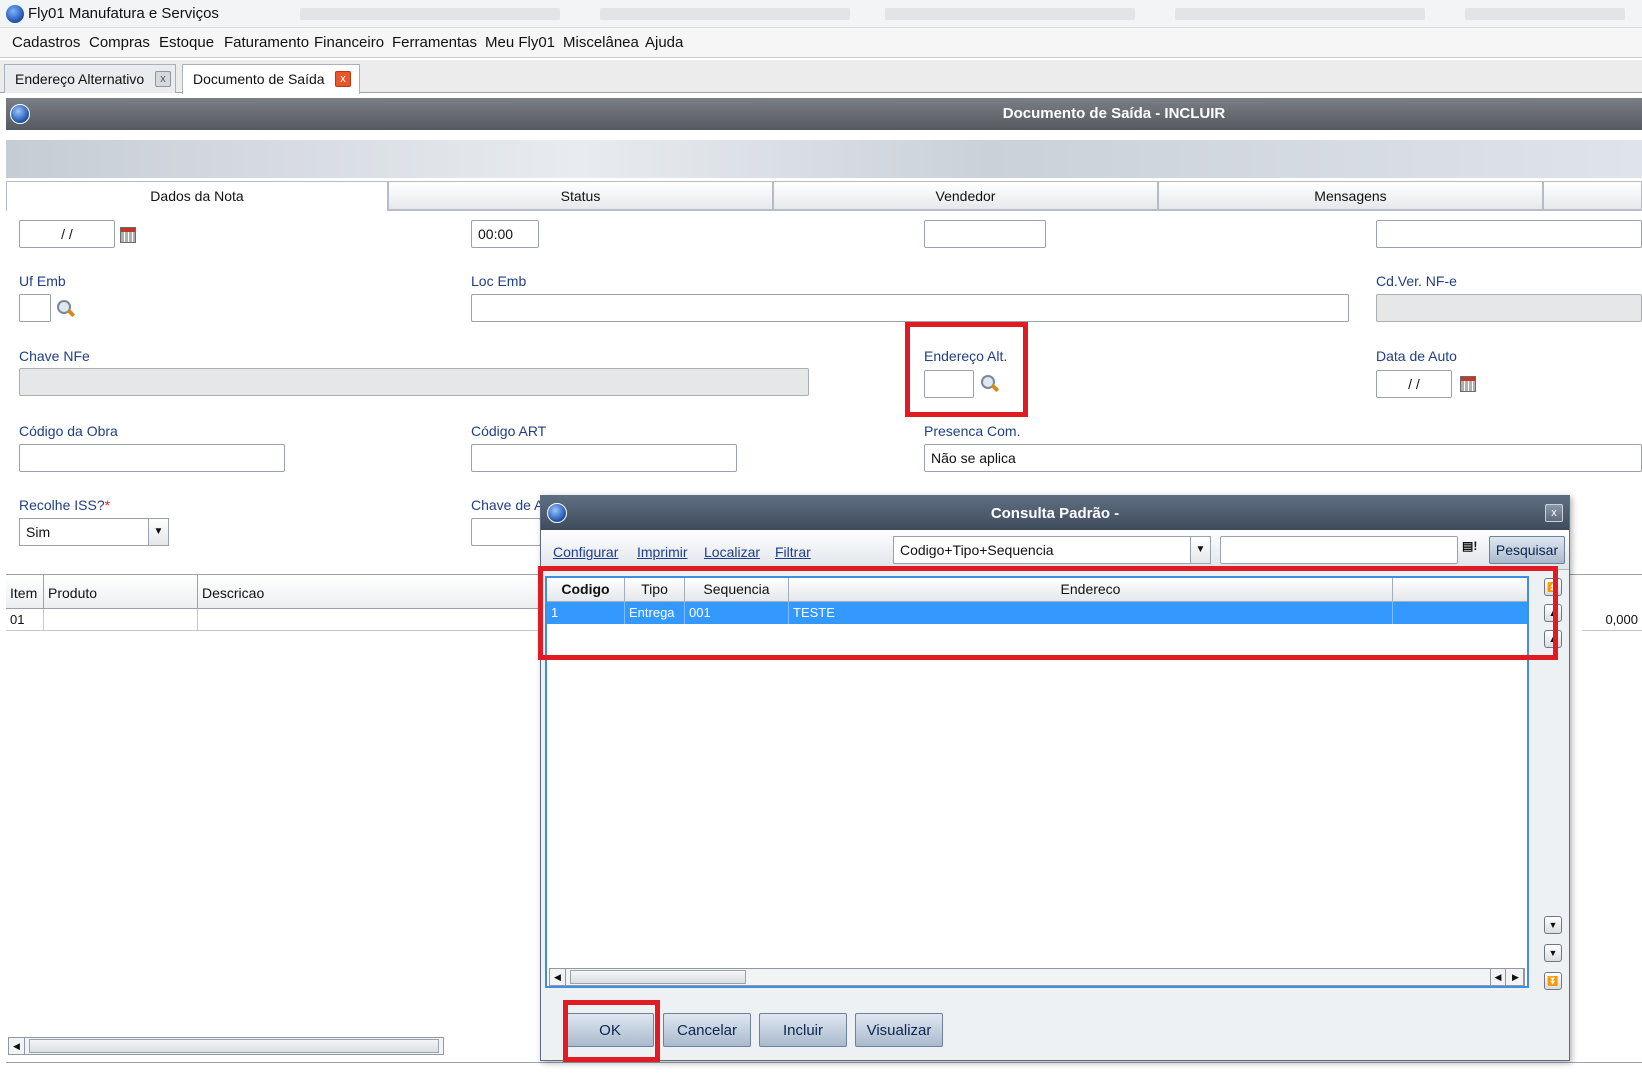  What do you see at coordinates (910, 308) in the screenshot?
I see `loc-emb-field` at bounding box center [910, 308].